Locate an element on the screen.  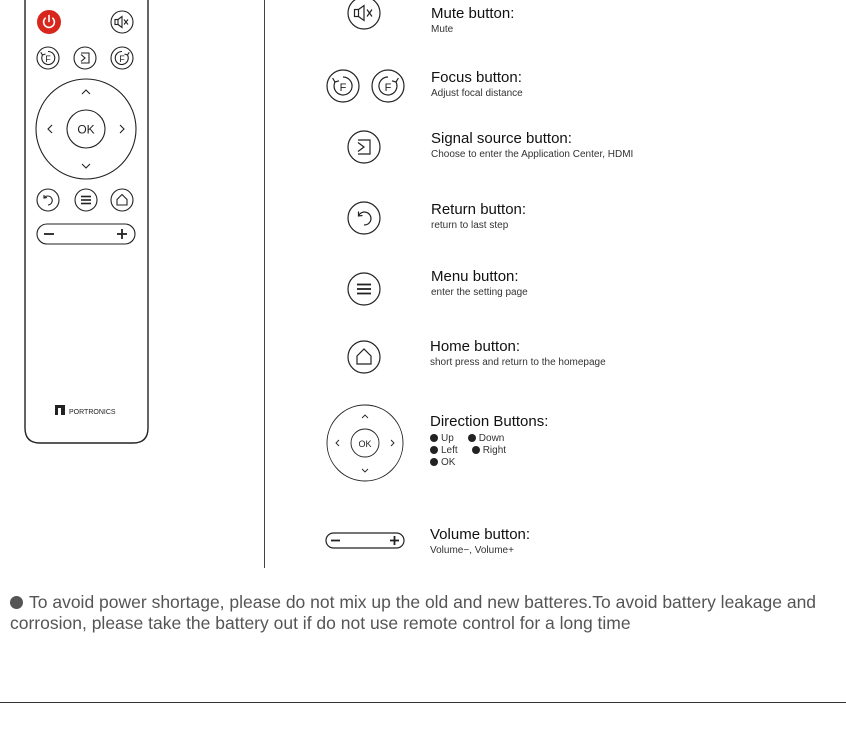
brand-logo: PORTRONICS is located at coordinates (85, 410).